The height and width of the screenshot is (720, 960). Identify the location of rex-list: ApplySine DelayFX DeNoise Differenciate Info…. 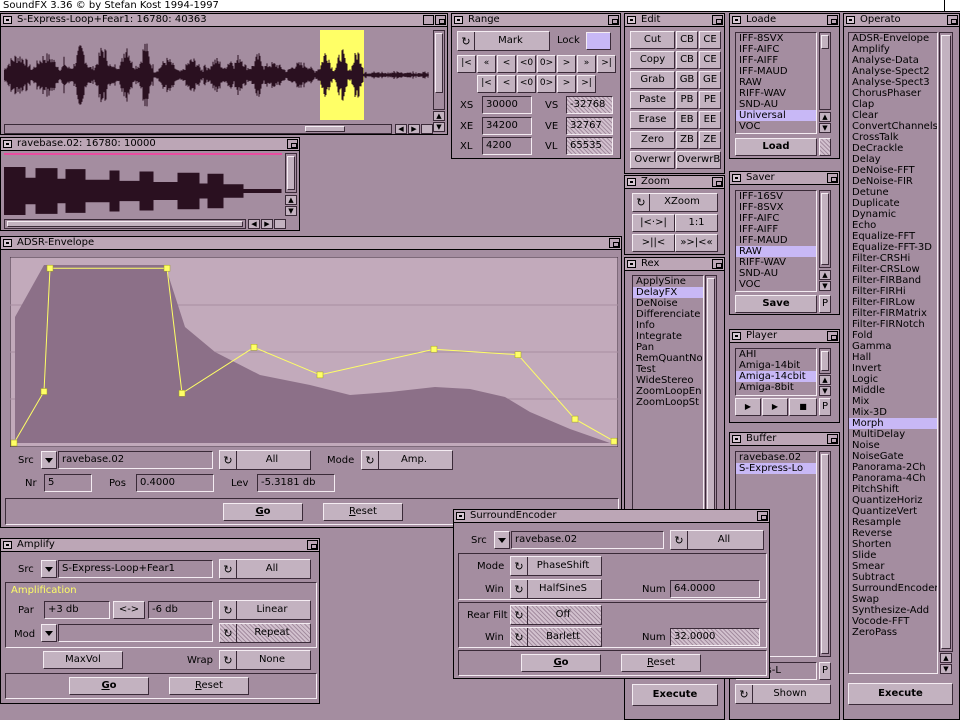
(668, 399).